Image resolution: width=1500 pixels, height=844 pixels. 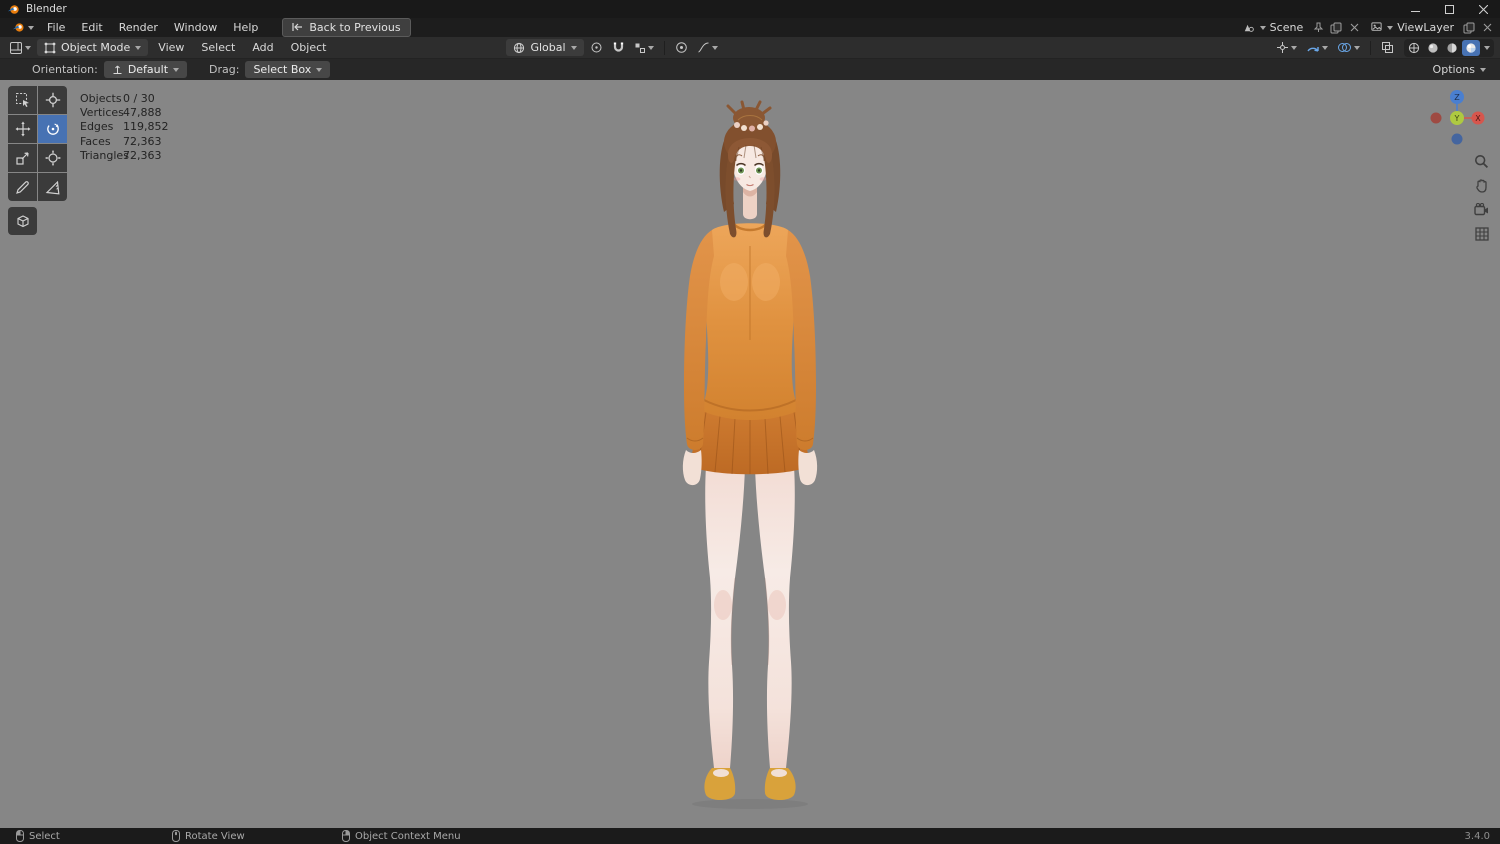 What do you see at coordinates (1317, 47) in the screenshot?
I see `show-overlays-toggle` at bounding box center [1317, 47].